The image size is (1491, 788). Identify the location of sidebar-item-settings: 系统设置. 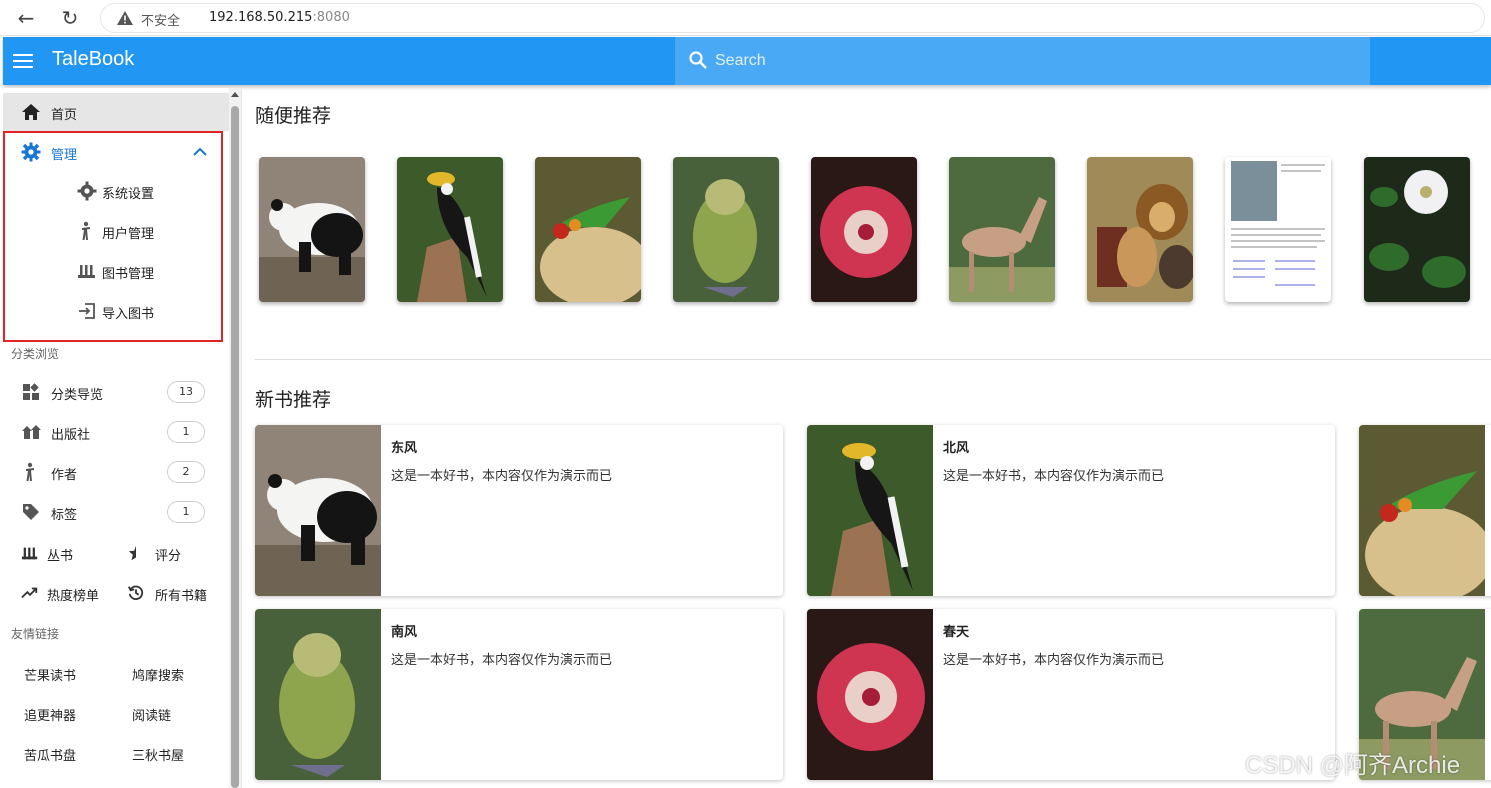
(116, 191).